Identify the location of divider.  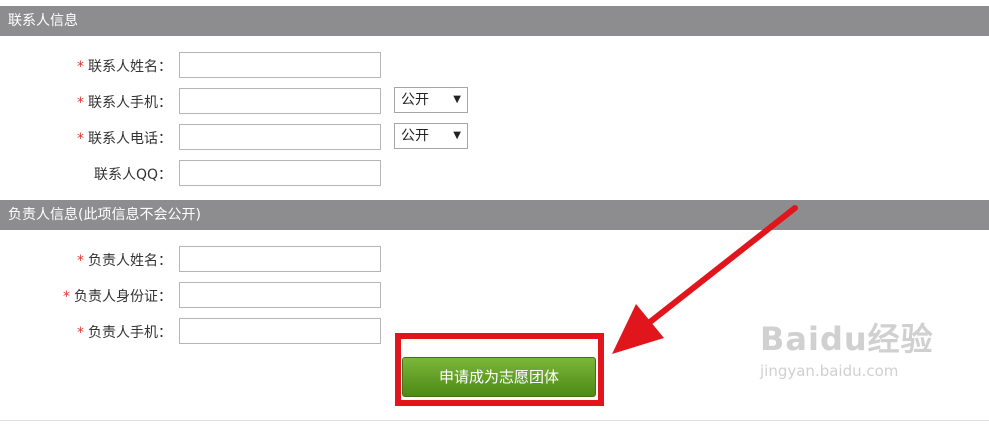
(494, 420).